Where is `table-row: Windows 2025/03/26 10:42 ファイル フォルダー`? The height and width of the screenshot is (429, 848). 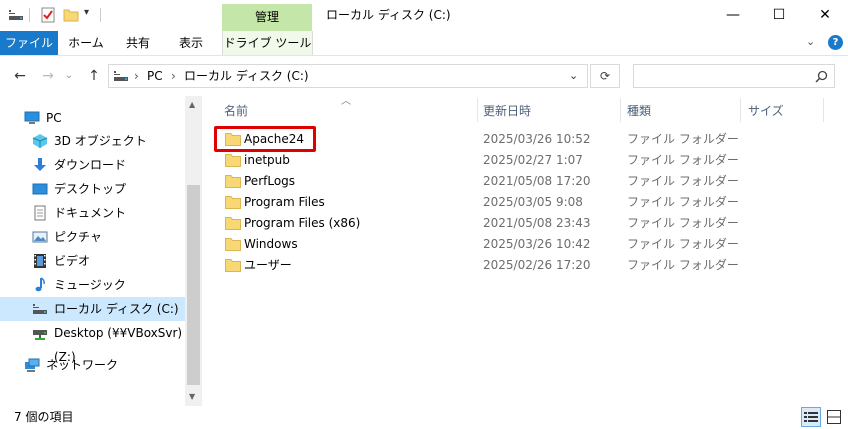 table-row: Windows 2025/03/26 10:42 ファイル フォルダー is located at coordinates (525, 244).